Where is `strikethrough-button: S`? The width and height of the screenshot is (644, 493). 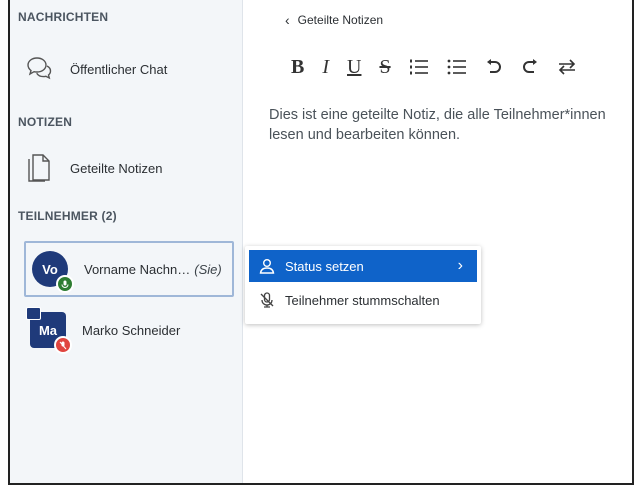
strikethrough-button: S is located at coordinates (384, 67).